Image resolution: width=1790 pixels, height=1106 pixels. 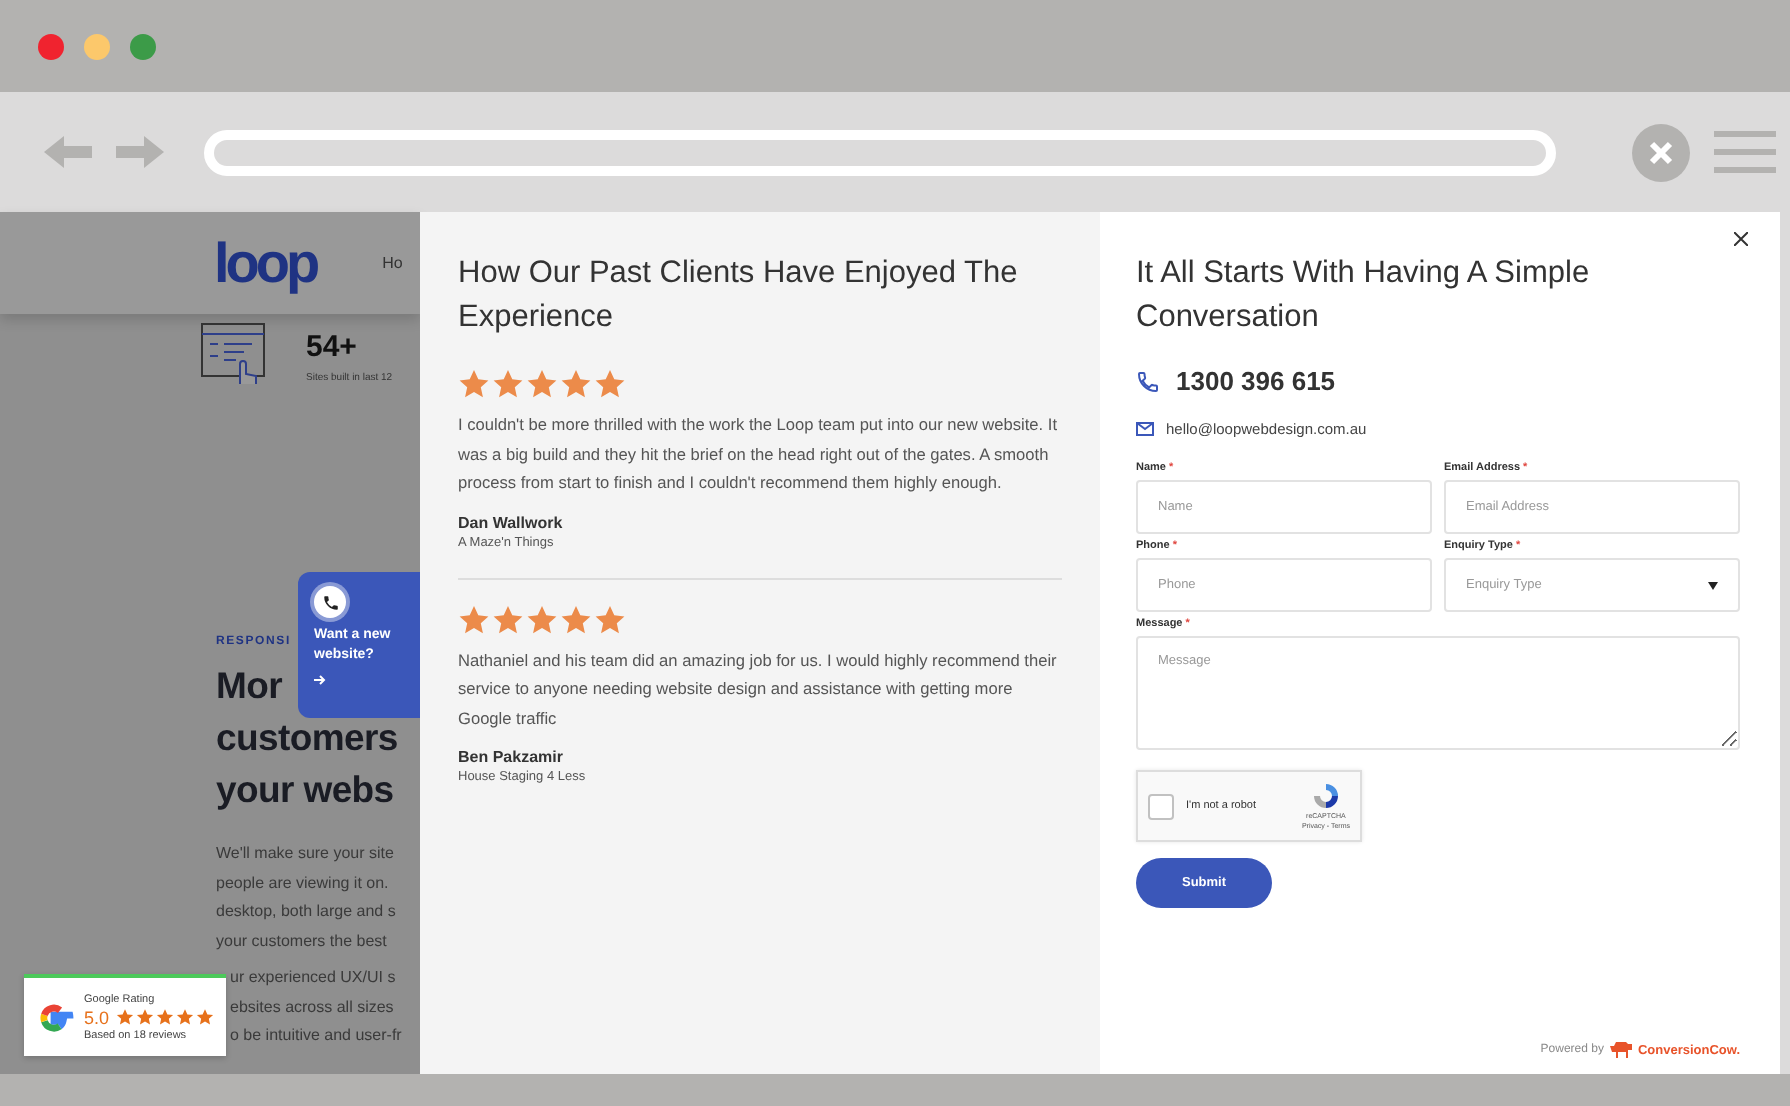 I want to click on section-title: It All Starts With Having A Simple Conversation, so click(x=1364, y=296).